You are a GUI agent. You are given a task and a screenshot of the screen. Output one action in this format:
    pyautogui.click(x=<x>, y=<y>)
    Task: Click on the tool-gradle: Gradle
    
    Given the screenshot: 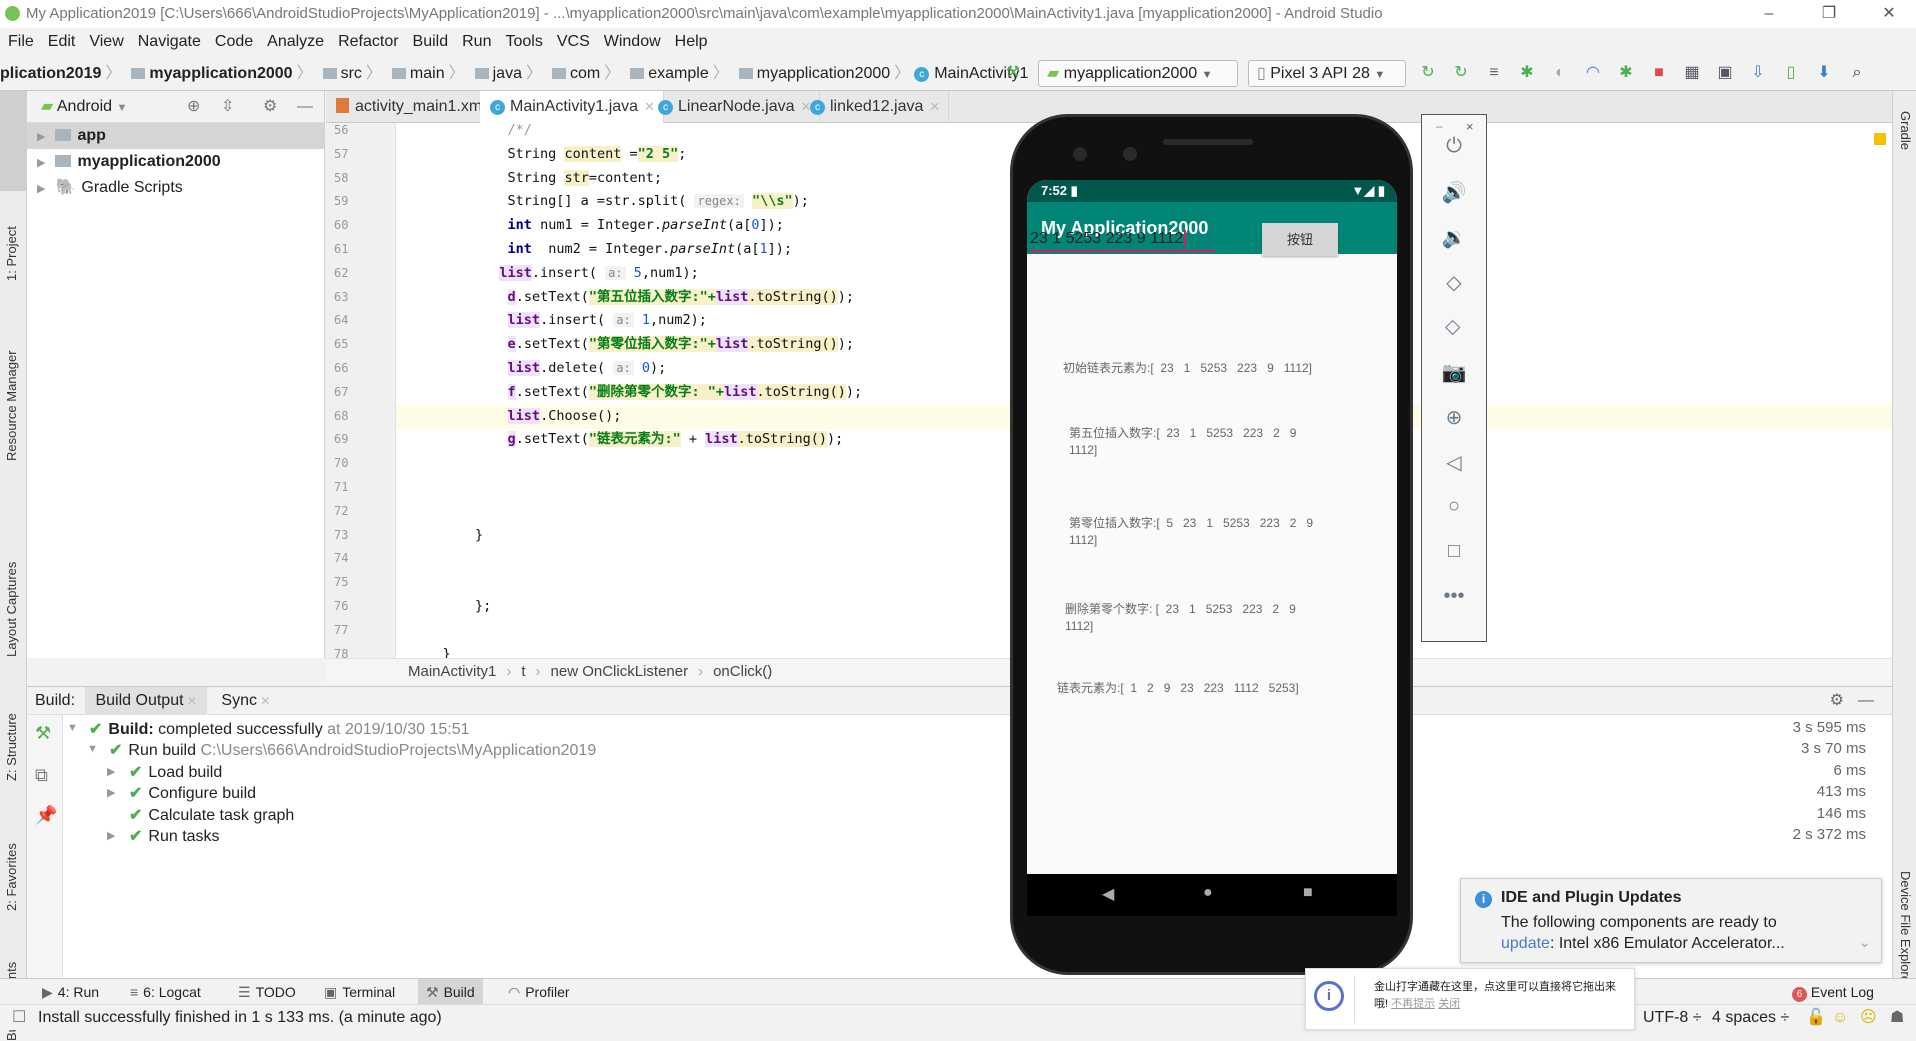 What is the action you would take?
    pyautogui.click(x=1905, y=130)
    